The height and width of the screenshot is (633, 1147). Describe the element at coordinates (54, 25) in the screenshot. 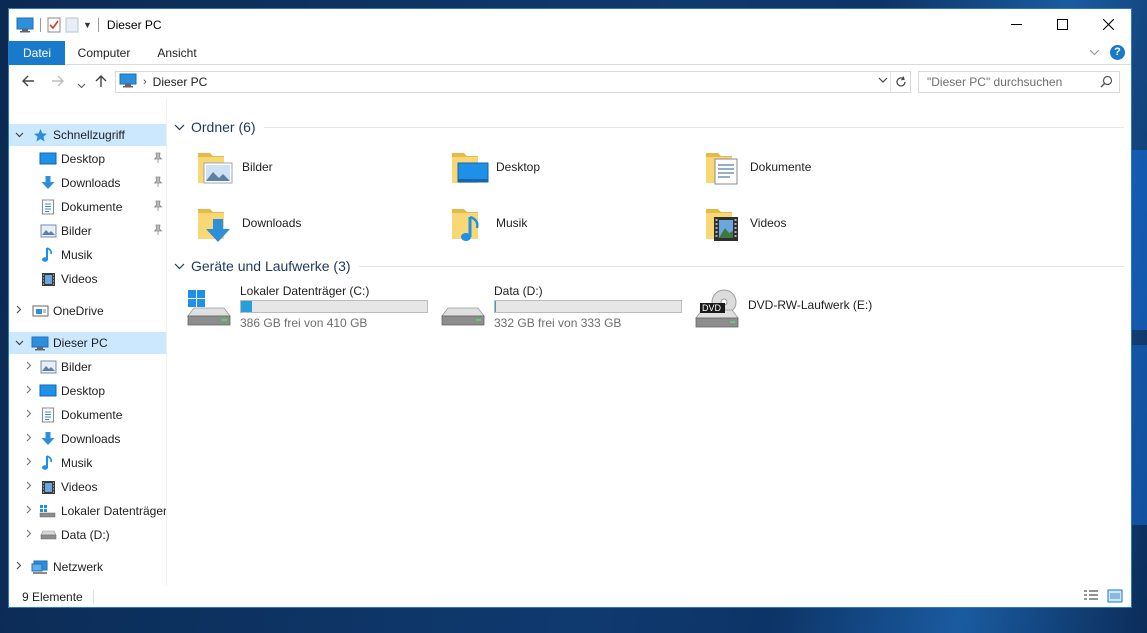

I see `properties-icon` at that location.